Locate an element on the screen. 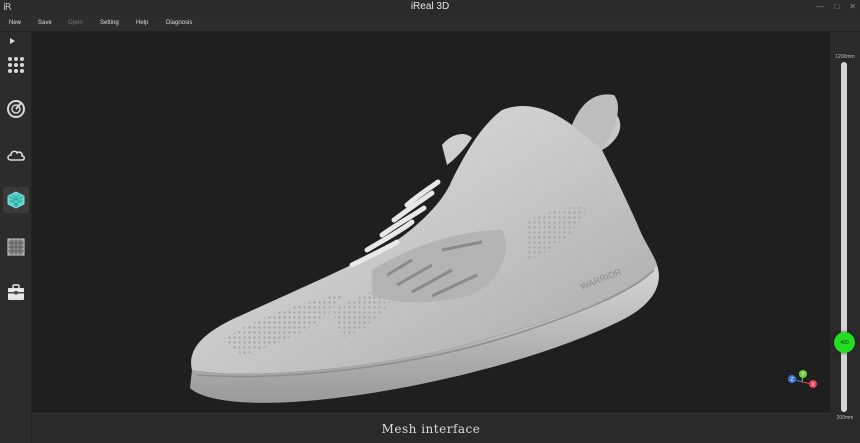  cloud-icon is located at coordinates (16, 155).